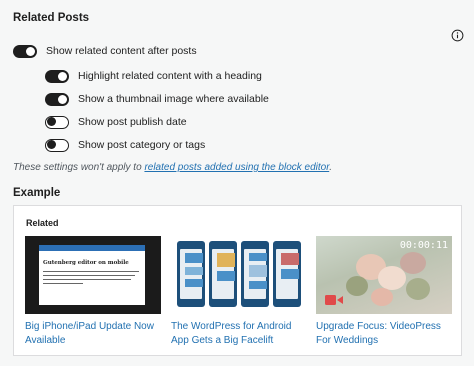 The image size is (474, 366). I want to click on example-title: Example, so click(37, 193).